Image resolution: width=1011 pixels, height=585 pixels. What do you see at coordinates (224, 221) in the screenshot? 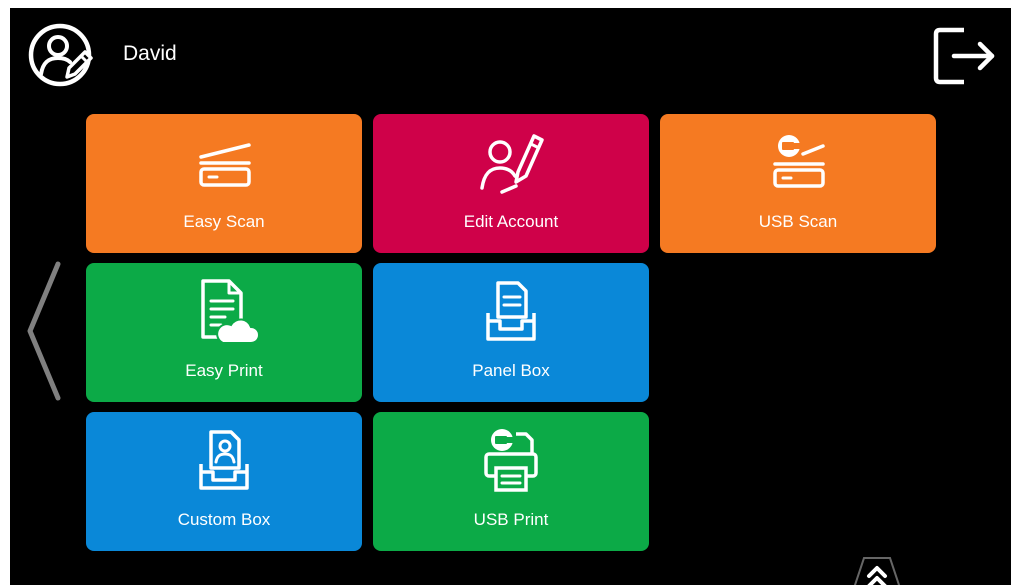
I see `tile-label: Easy Scan` at bounding box center [224, 221].